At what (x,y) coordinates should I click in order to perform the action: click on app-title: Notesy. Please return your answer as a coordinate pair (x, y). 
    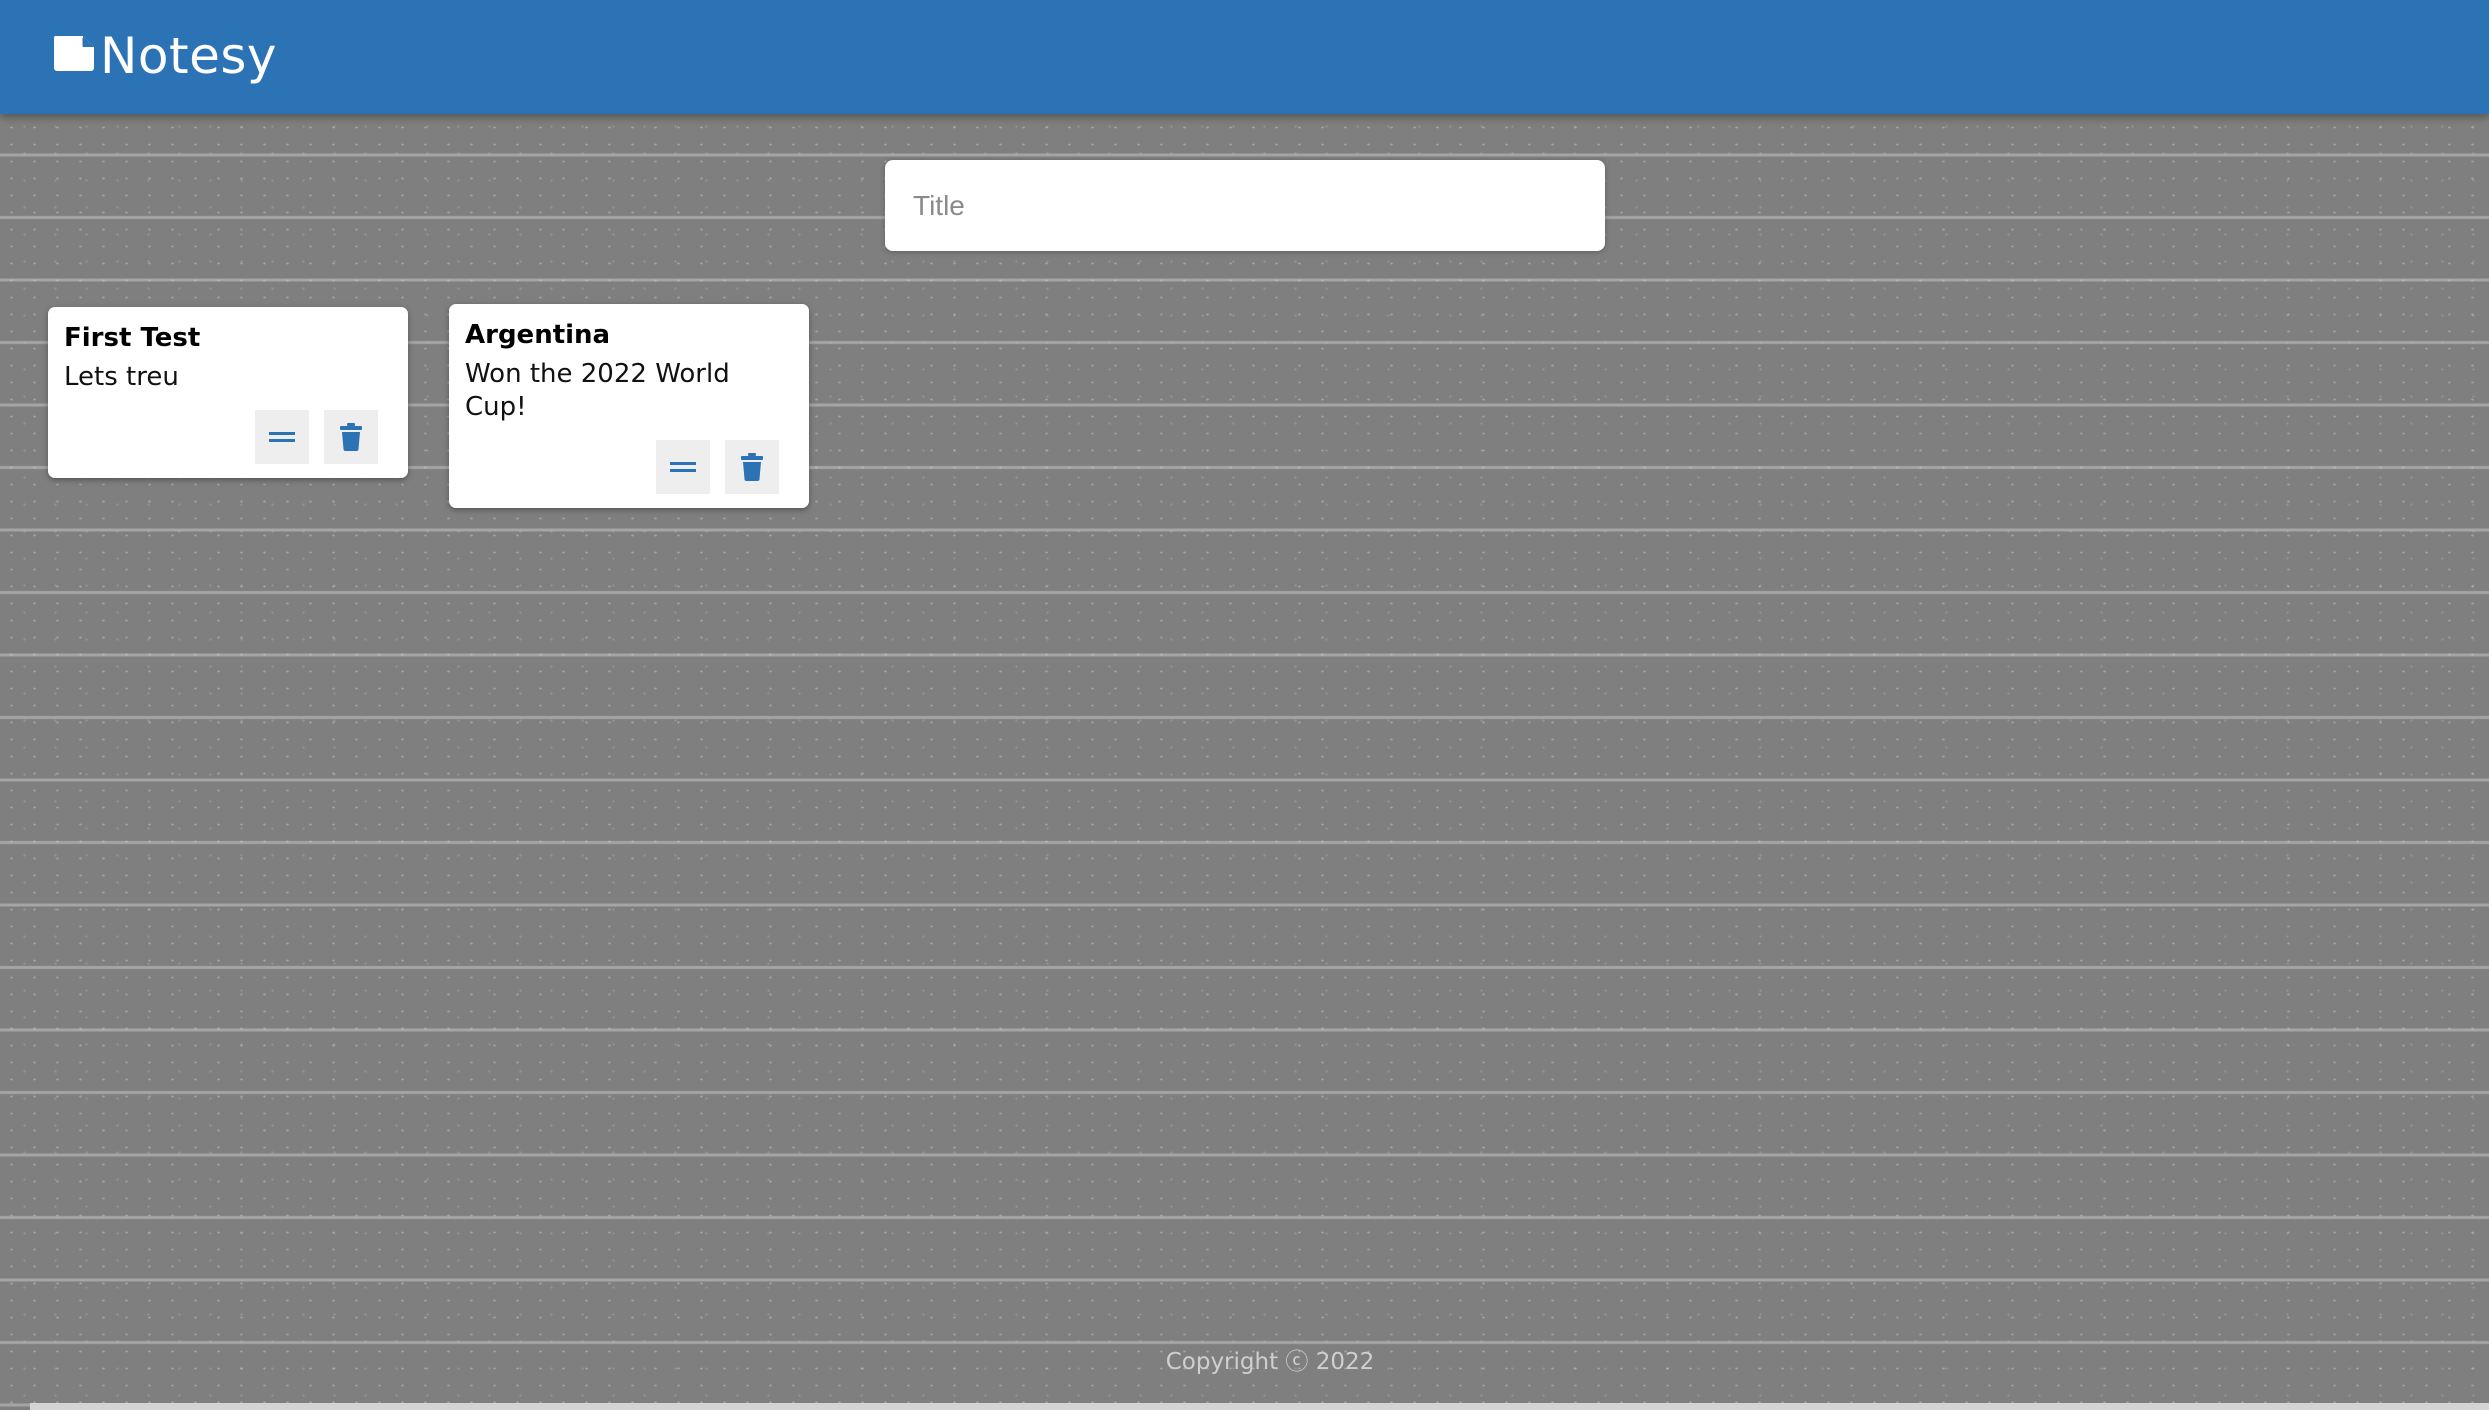
    Looking at the image, I should click on (188, 56).